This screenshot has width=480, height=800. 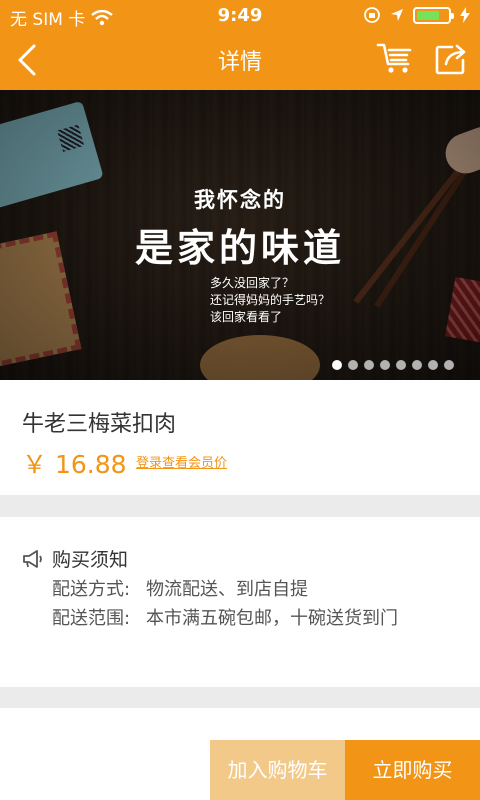 What do you see at coordinates (91, 589) in the screenshot?
I see `shipping-method-label: 配送方式:` at bounding box center [91, 589].